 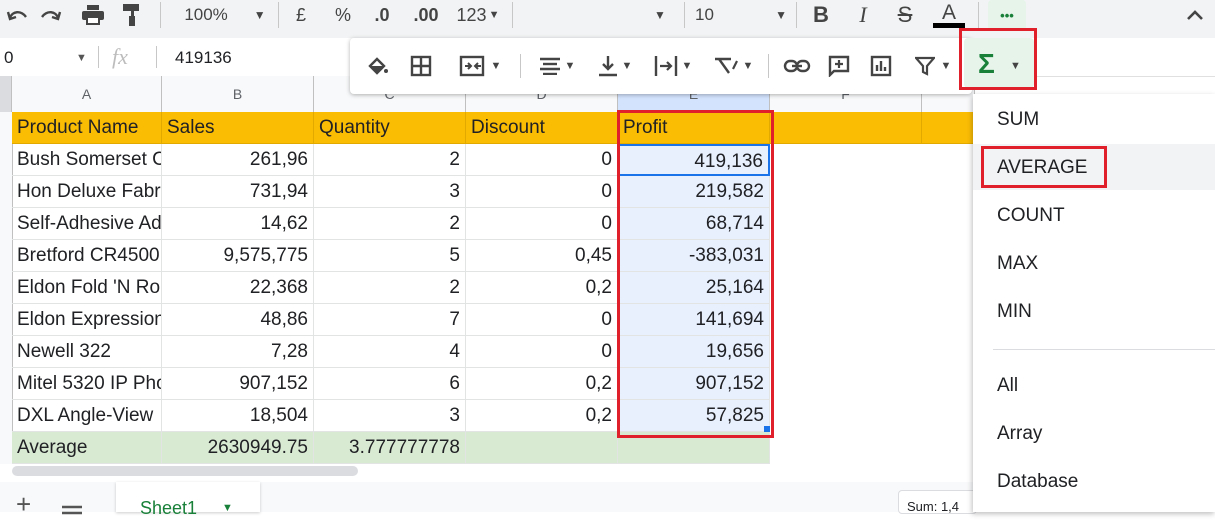 I want to click on cell-product-name: Bush Somerset Collection Bookcase, so click(x=87, y=160).